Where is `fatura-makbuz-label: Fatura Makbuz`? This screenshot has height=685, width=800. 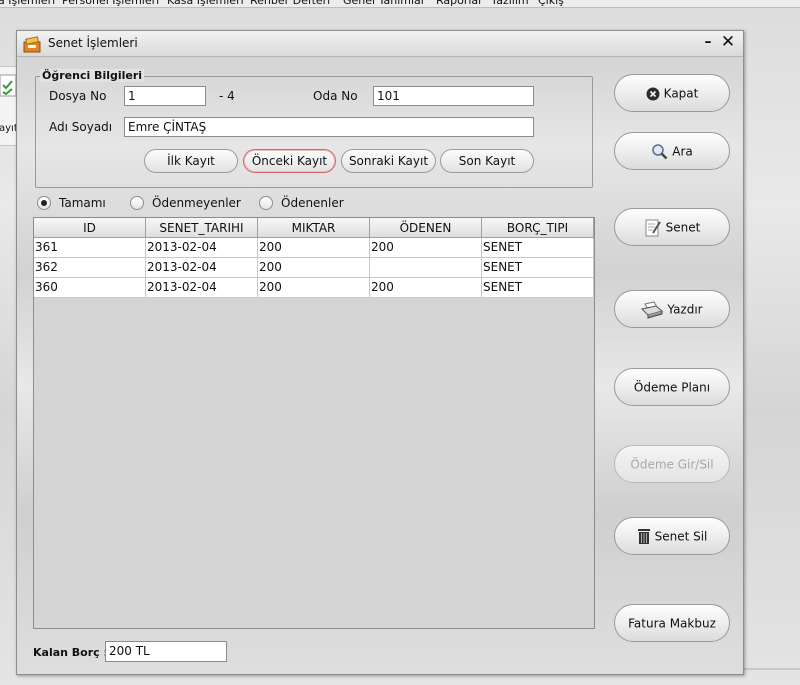
fatura-makbuz-label: Fatura Makbuz is located at coordinates (672, 623).